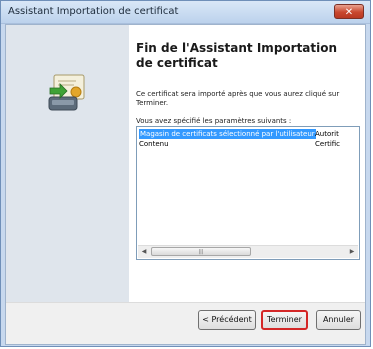 This screenshot has height=349, width=373. Describe the element at coordinates (93, 11) in the screenshot. I see `window-title: Assistant Importation de certificat` at that location.